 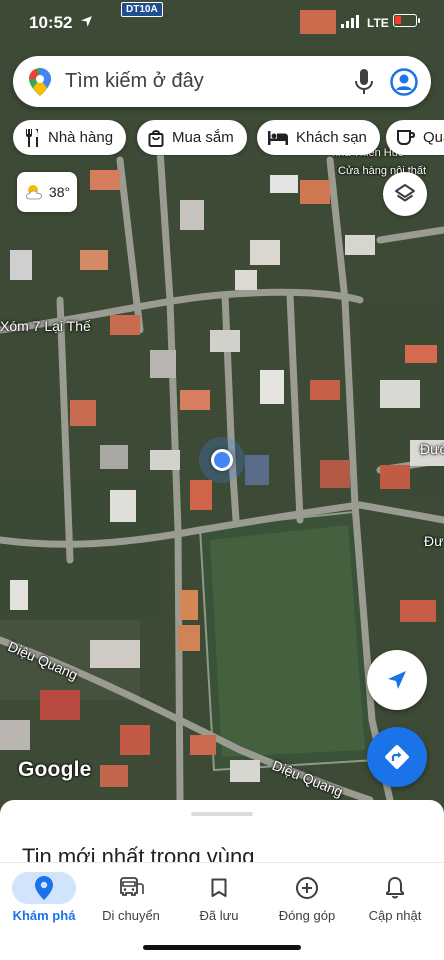 I want to click on nav-saved: Đã lưu, so click(x=219, y=899).